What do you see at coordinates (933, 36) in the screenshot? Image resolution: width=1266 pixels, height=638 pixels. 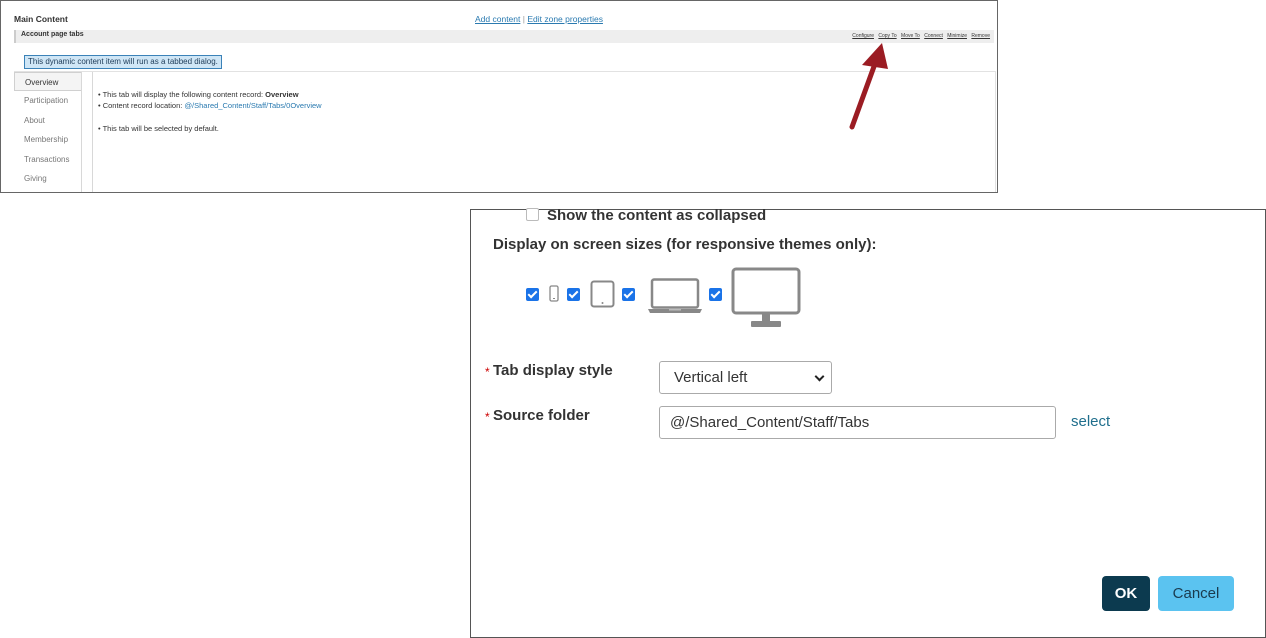 I see `connect-link: Connect` at bounding box center [933, 36].